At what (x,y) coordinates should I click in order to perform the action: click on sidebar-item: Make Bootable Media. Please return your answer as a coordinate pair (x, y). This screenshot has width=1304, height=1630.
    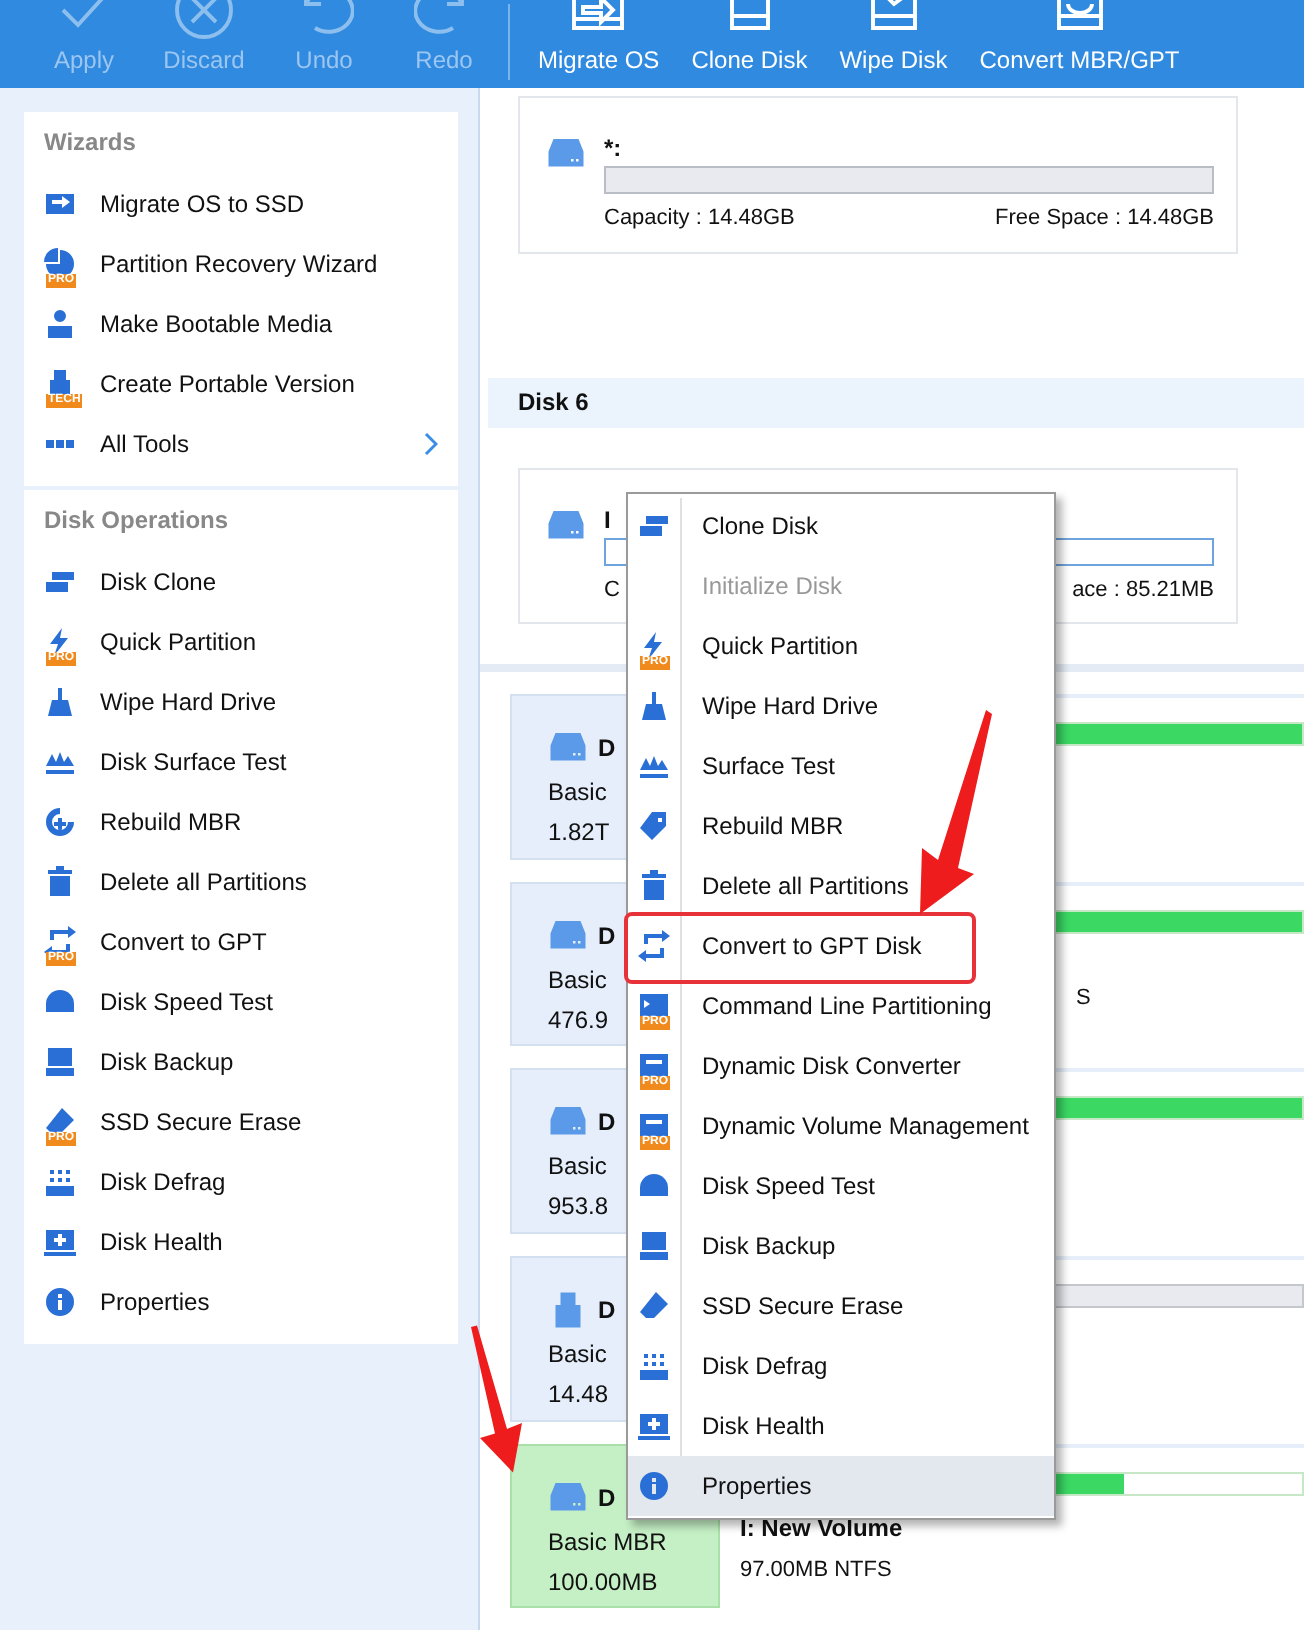
    Looking at the image, I should click on (241, 324).